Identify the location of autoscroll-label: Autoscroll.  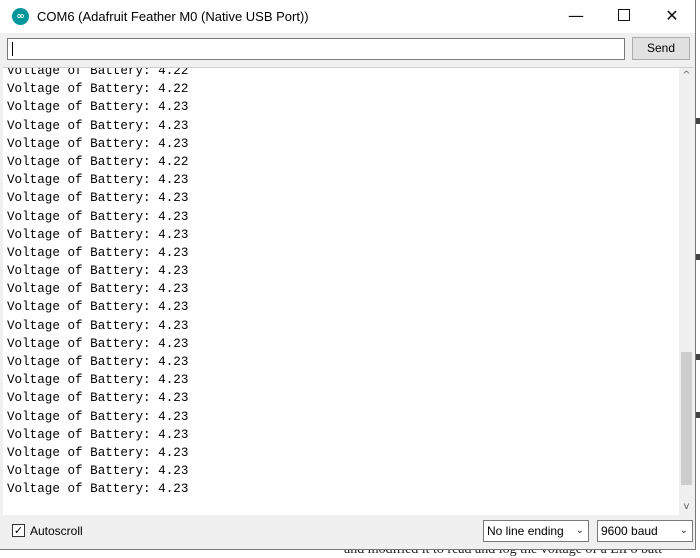
(56, 531).